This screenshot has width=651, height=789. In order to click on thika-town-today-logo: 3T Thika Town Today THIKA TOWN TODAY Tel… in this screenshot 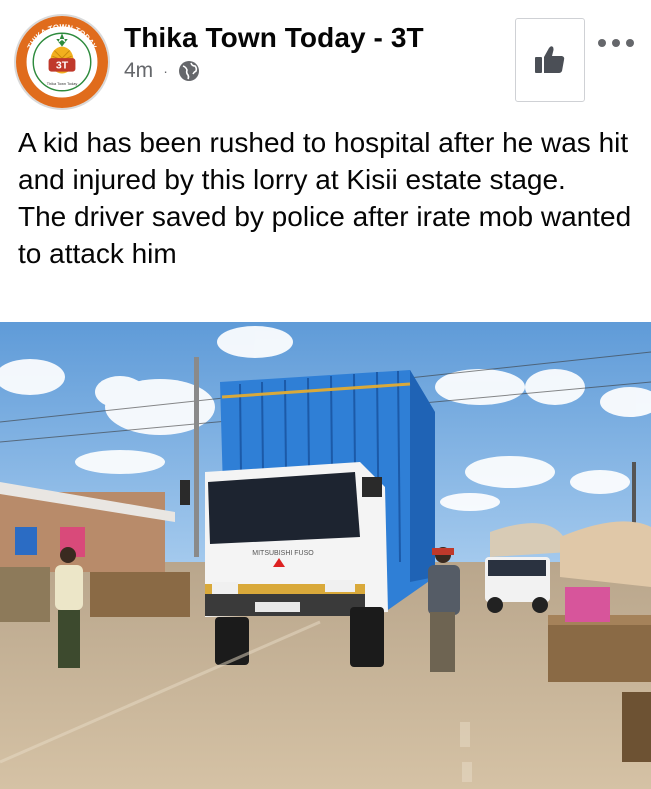, I will do `click(62, 62)`.